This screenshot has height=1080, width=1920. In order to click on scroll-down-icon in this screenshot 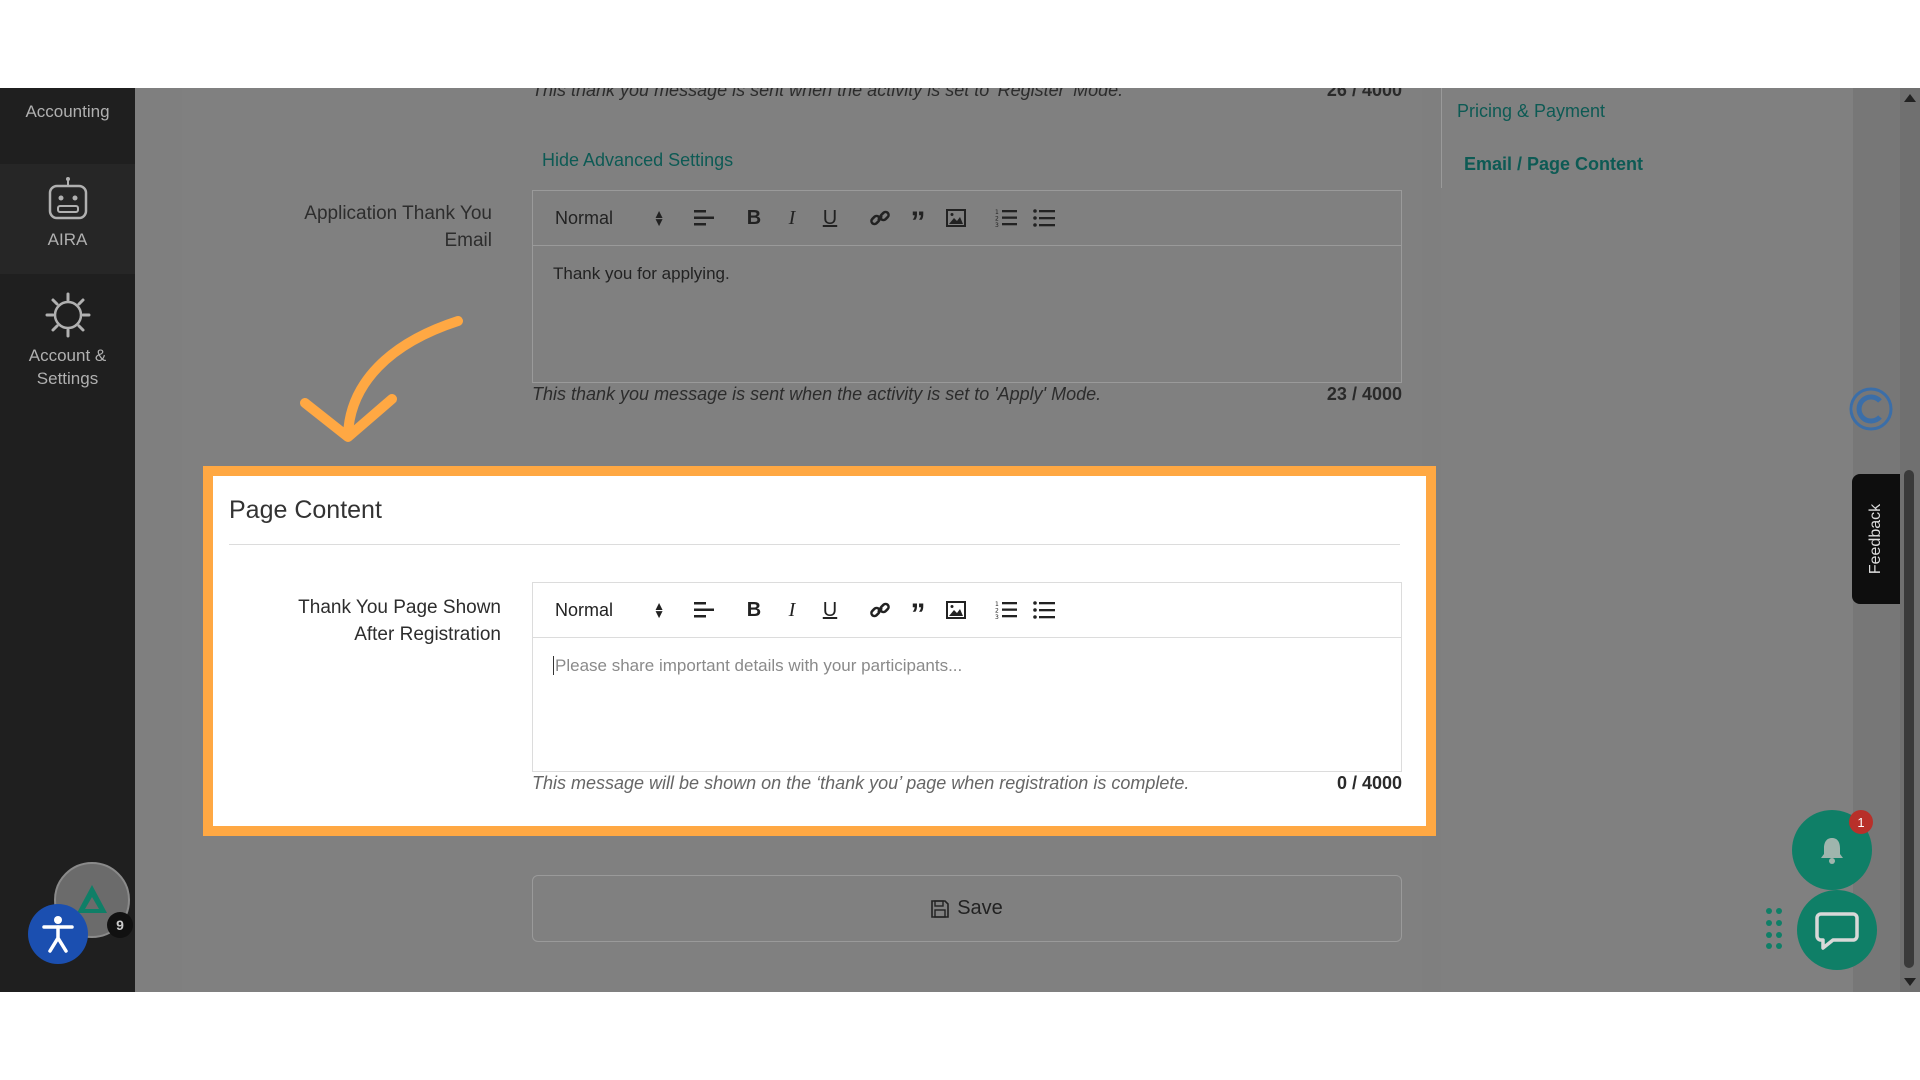, I will do `click(1910, 982)`.